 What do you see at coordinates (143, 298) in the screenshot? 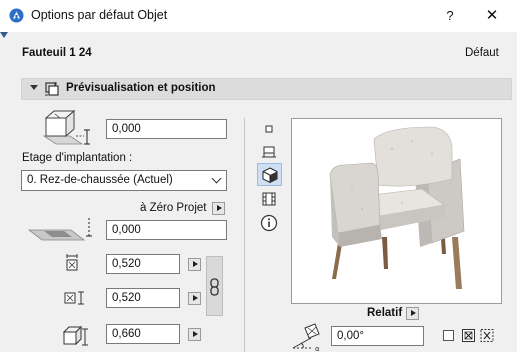
I see `depth-input: 0,520` at bounding box center [143, 298].